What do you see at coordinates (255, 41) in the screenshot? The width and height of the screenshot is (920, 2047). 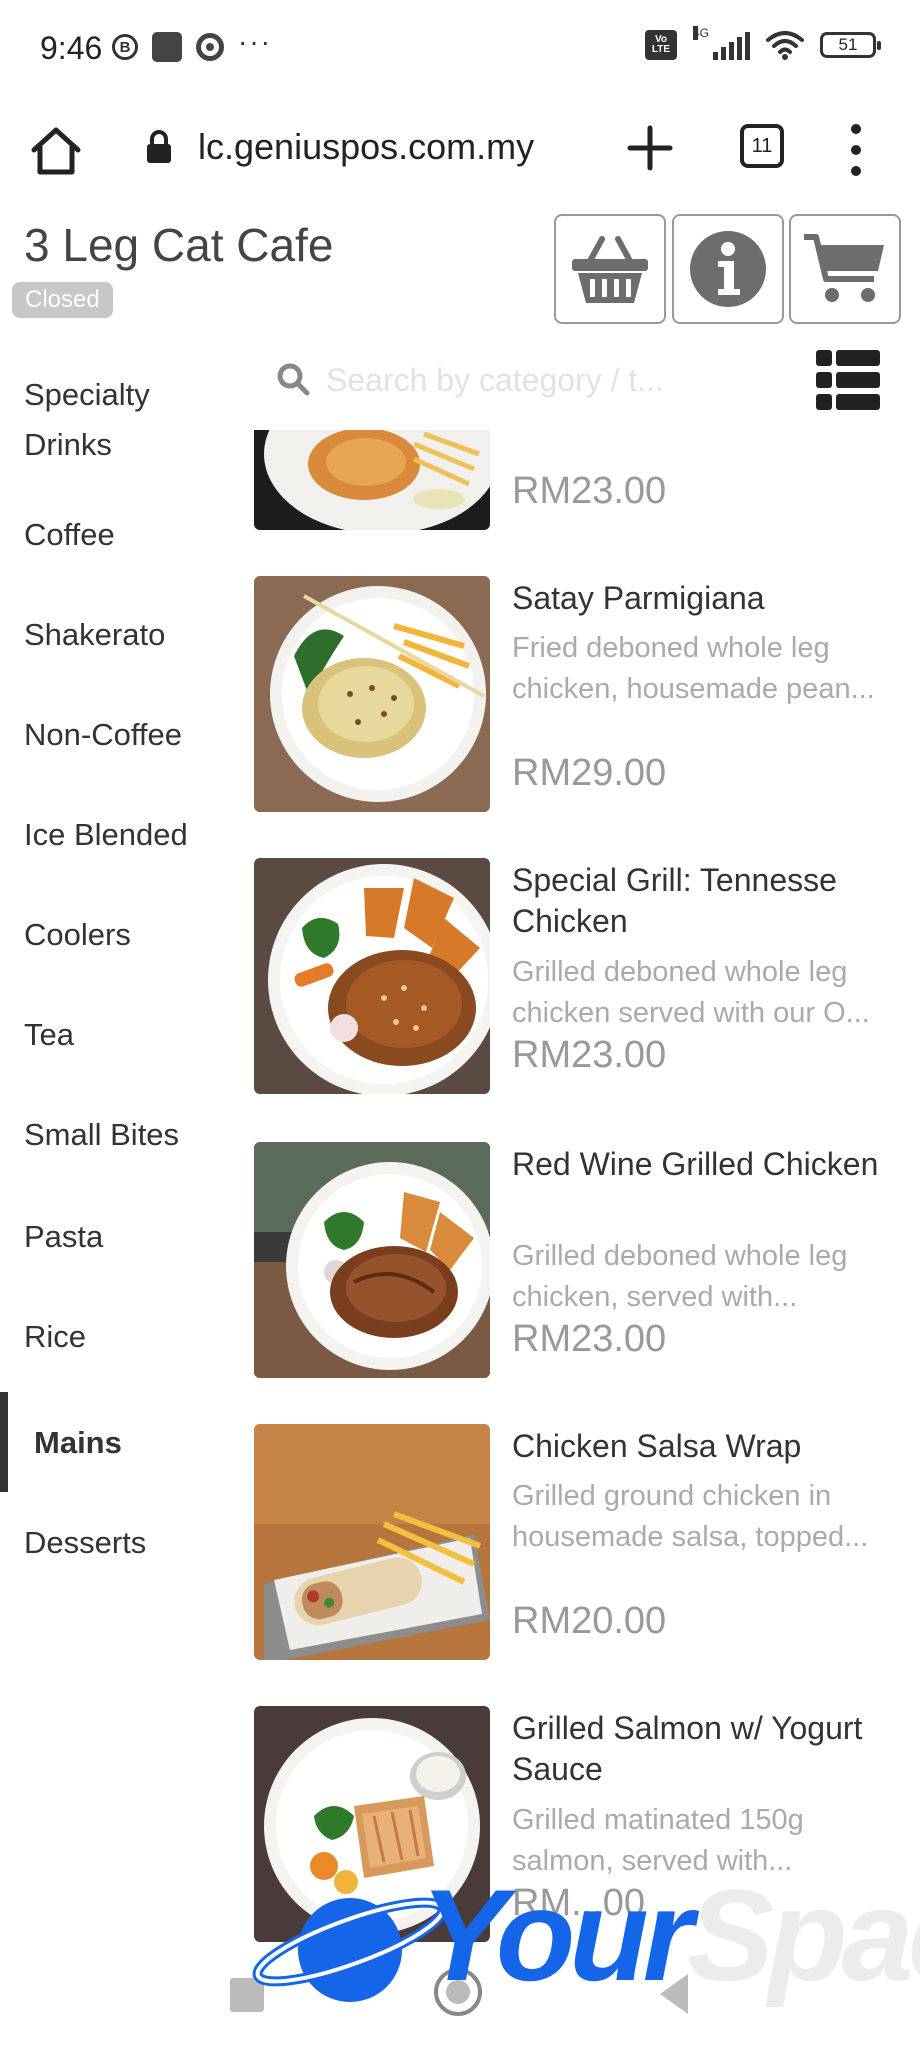 I see `more-notifications-icon: ···` at bounding box center [255, 41].